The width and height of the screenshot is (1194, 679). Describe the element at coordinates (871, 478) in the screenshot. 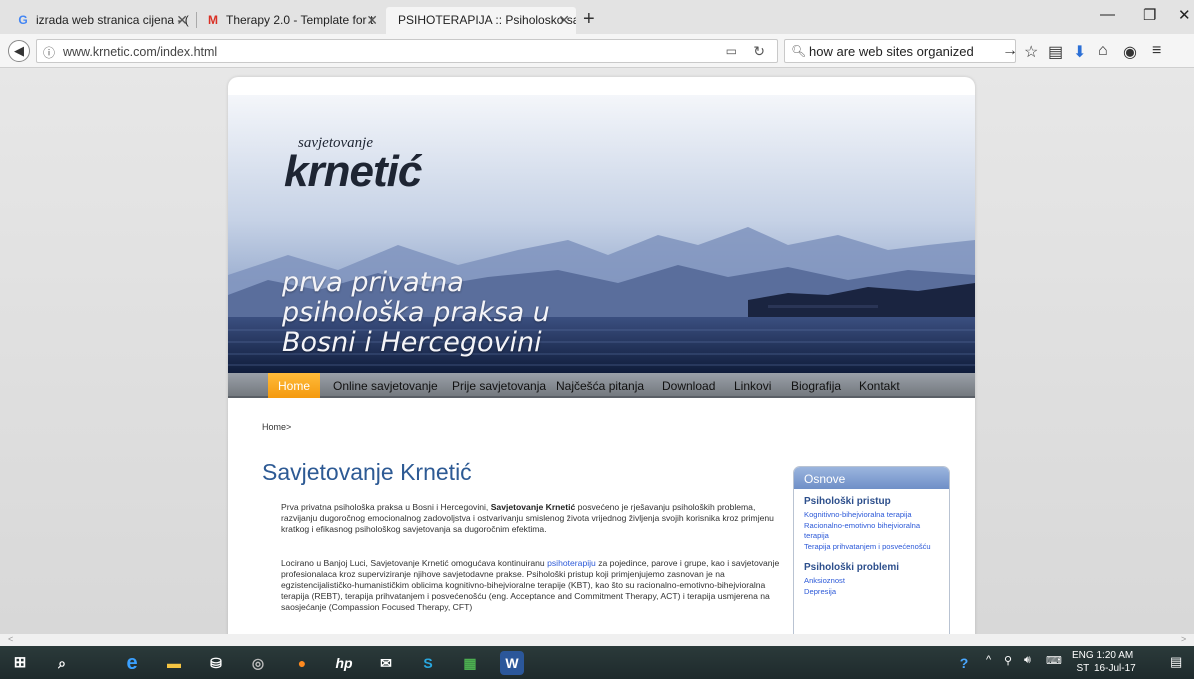

I see `sidebar-title: Osnove` at that location.